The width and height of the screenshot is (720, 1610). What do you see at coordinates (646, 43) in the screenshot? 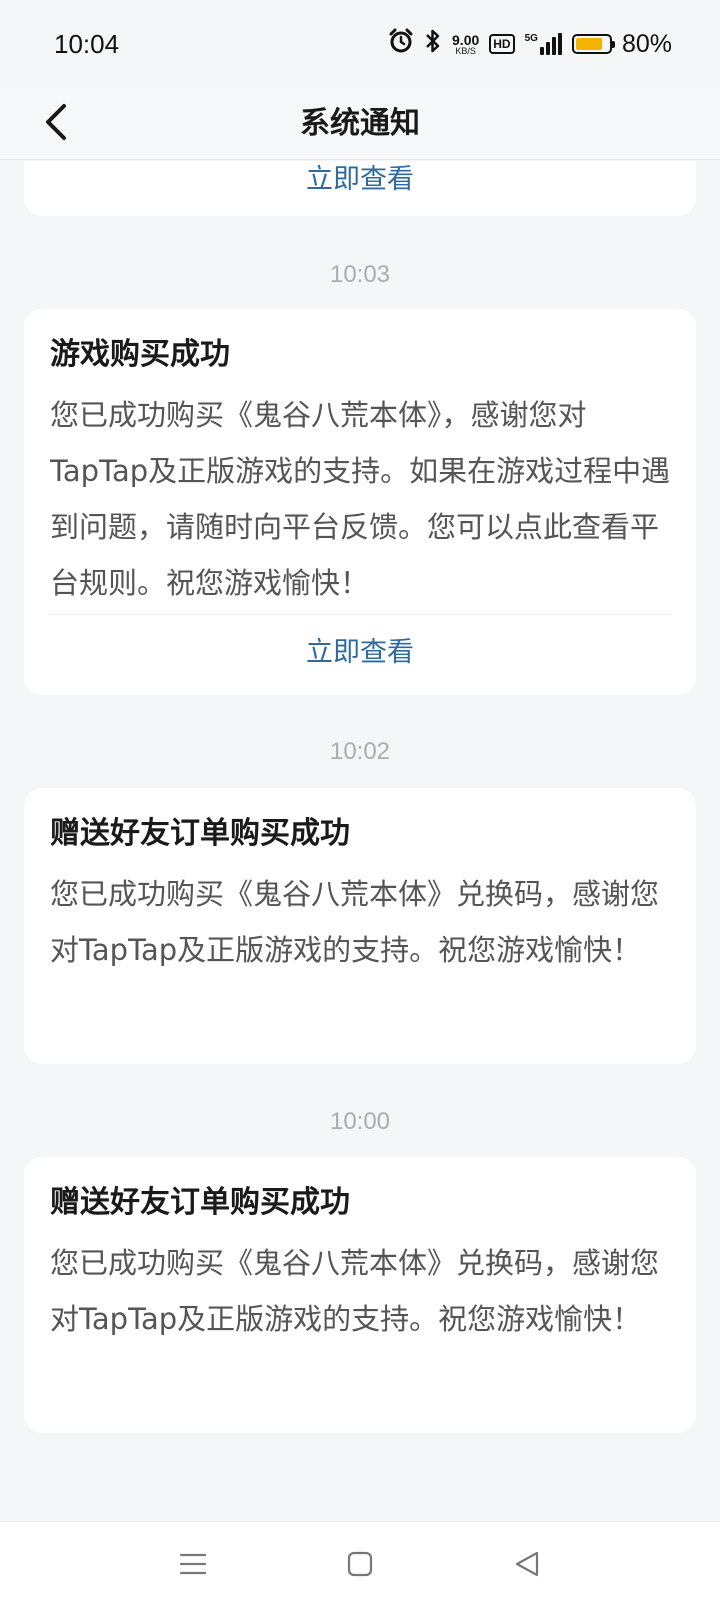
I see `battery-percent: 80%` at bounding box center [646, 43].